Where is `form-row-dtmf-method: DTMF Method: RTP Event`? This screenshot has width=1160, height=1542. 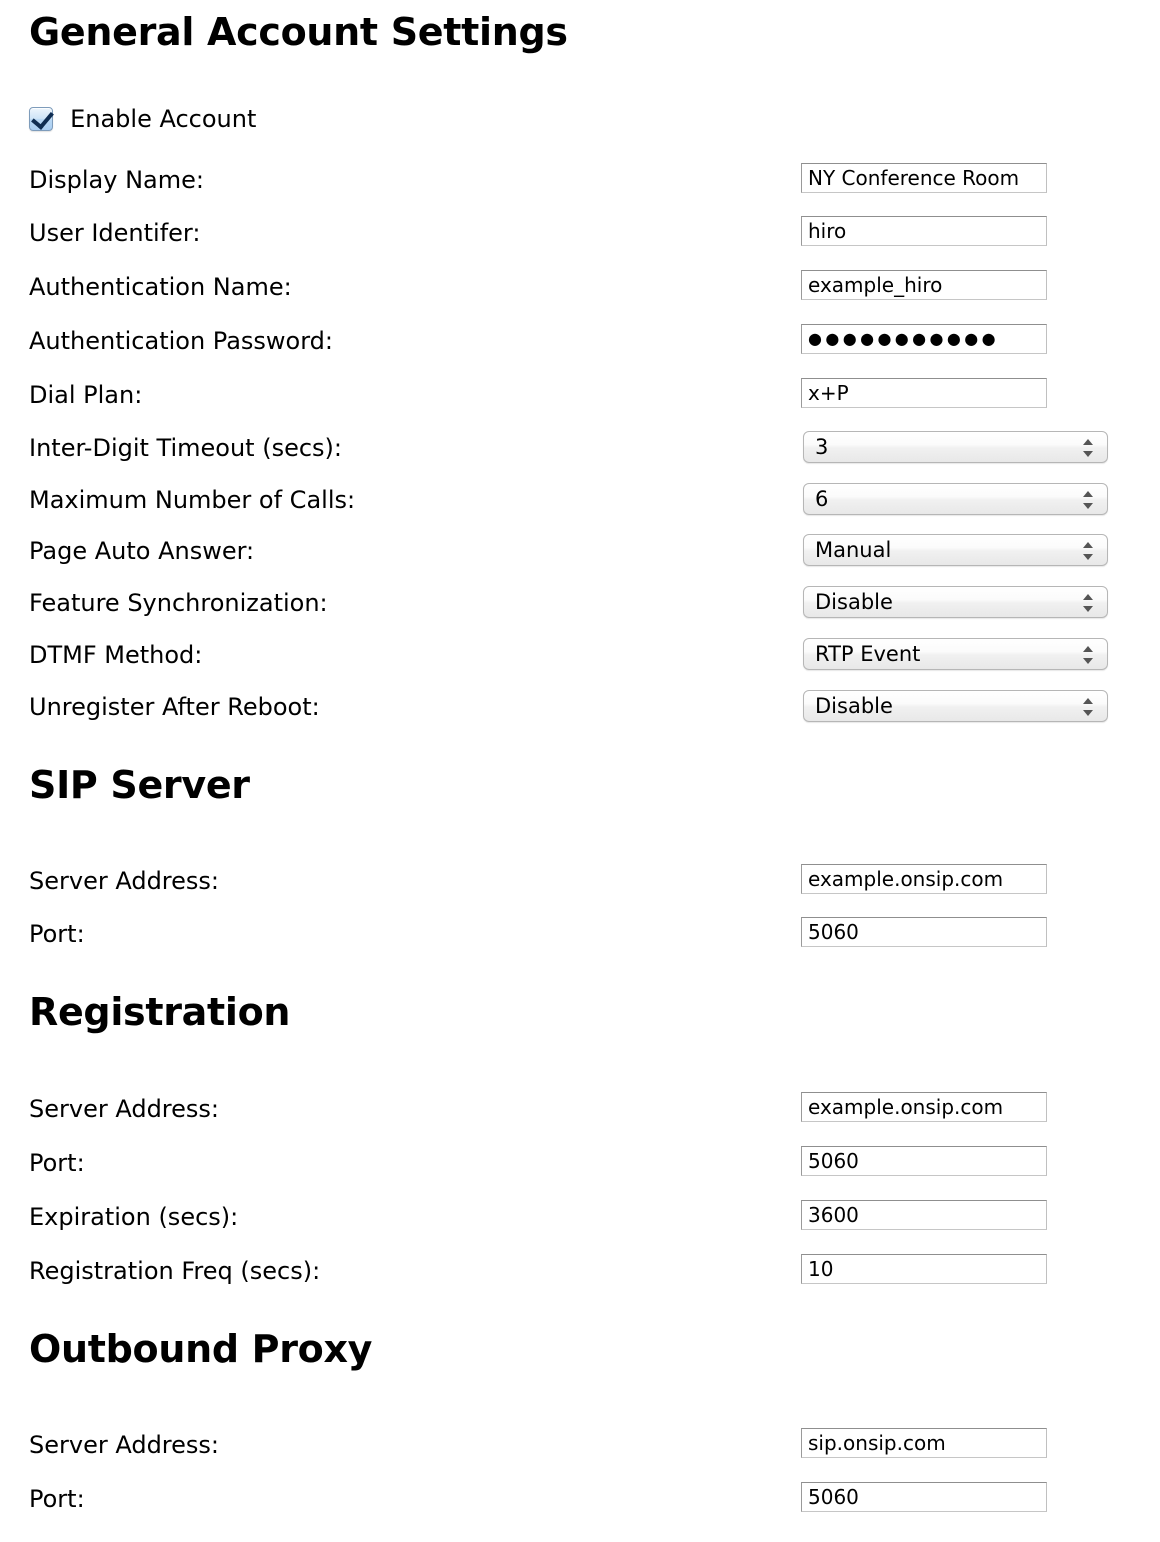 form-row-dtmf-method: DTMF Method: RTP Event is located at coordinates (580, 655).